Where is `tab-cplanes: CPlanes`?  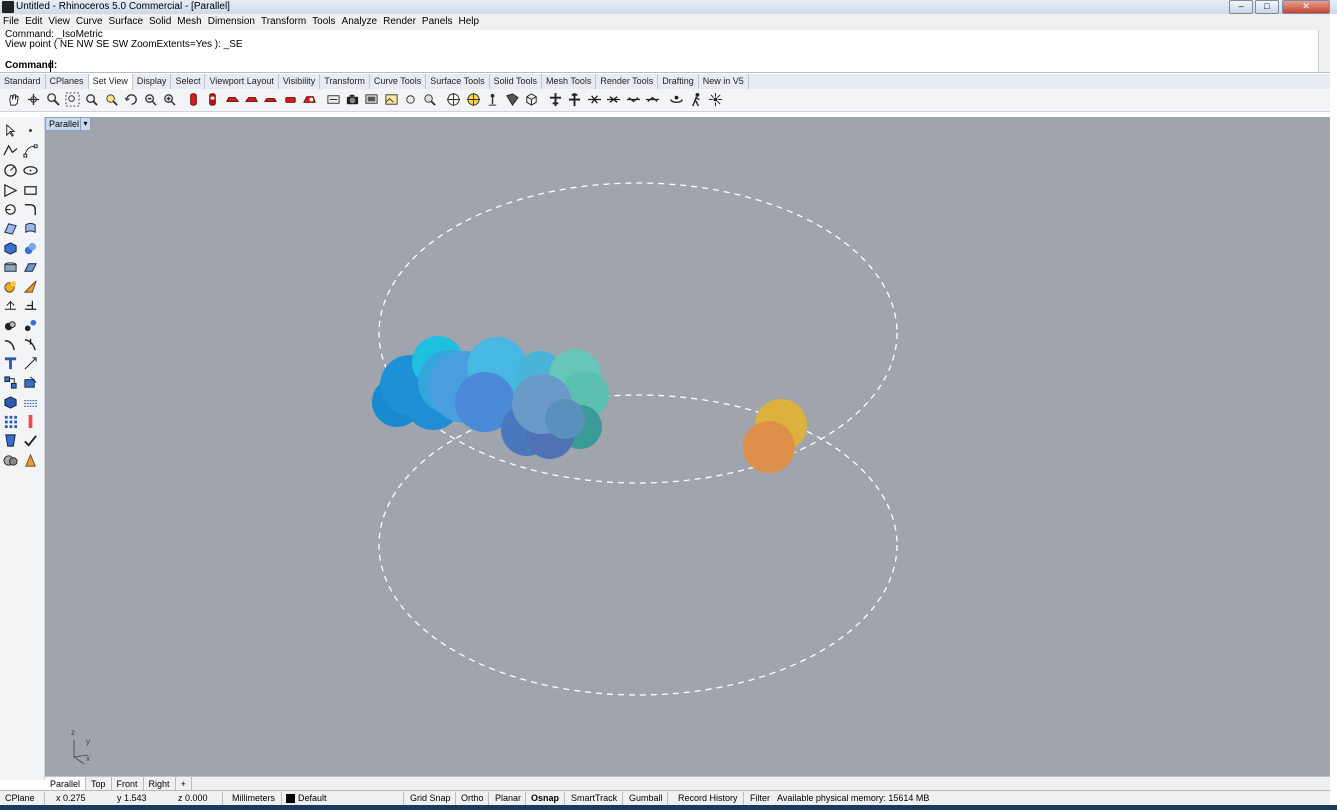 tab-cplanes: CPlanes is located at coordinates (67, 81).